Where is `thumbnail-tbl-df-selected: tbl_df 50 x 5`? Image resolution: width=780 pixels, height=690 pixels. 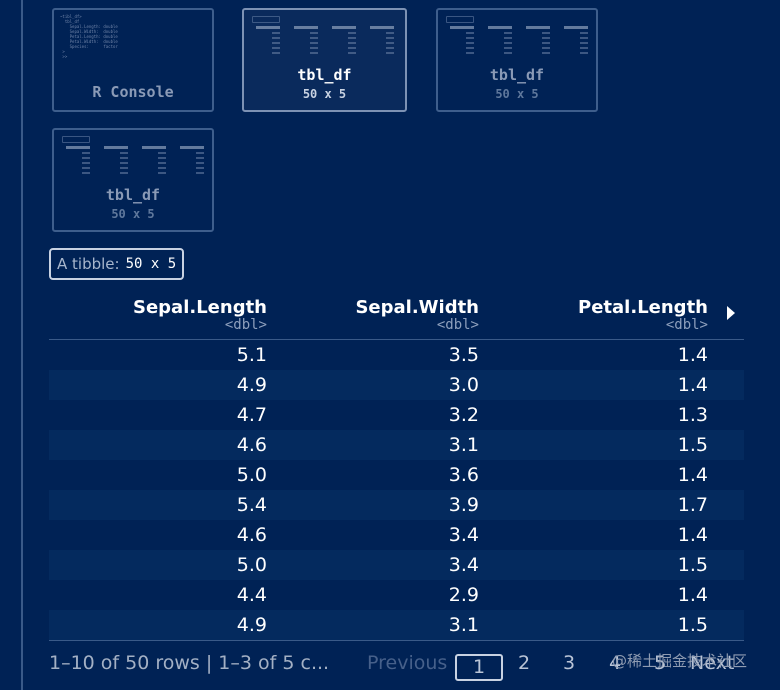
thumbnail-tbl-df-selected: tbl_df 50 x 5 is located at coordinates (324, 60).